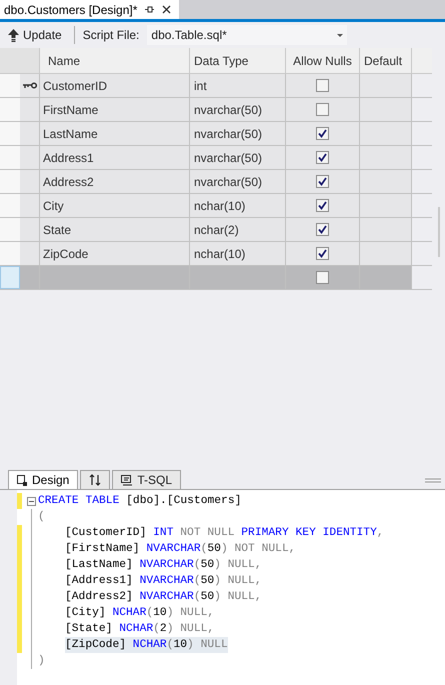 This screenshot has width=445, height=685. What do you see at coordinates (13, 35) in the screenshot?
I see `upload-arrow-icon` at bounding box center [13, 35].